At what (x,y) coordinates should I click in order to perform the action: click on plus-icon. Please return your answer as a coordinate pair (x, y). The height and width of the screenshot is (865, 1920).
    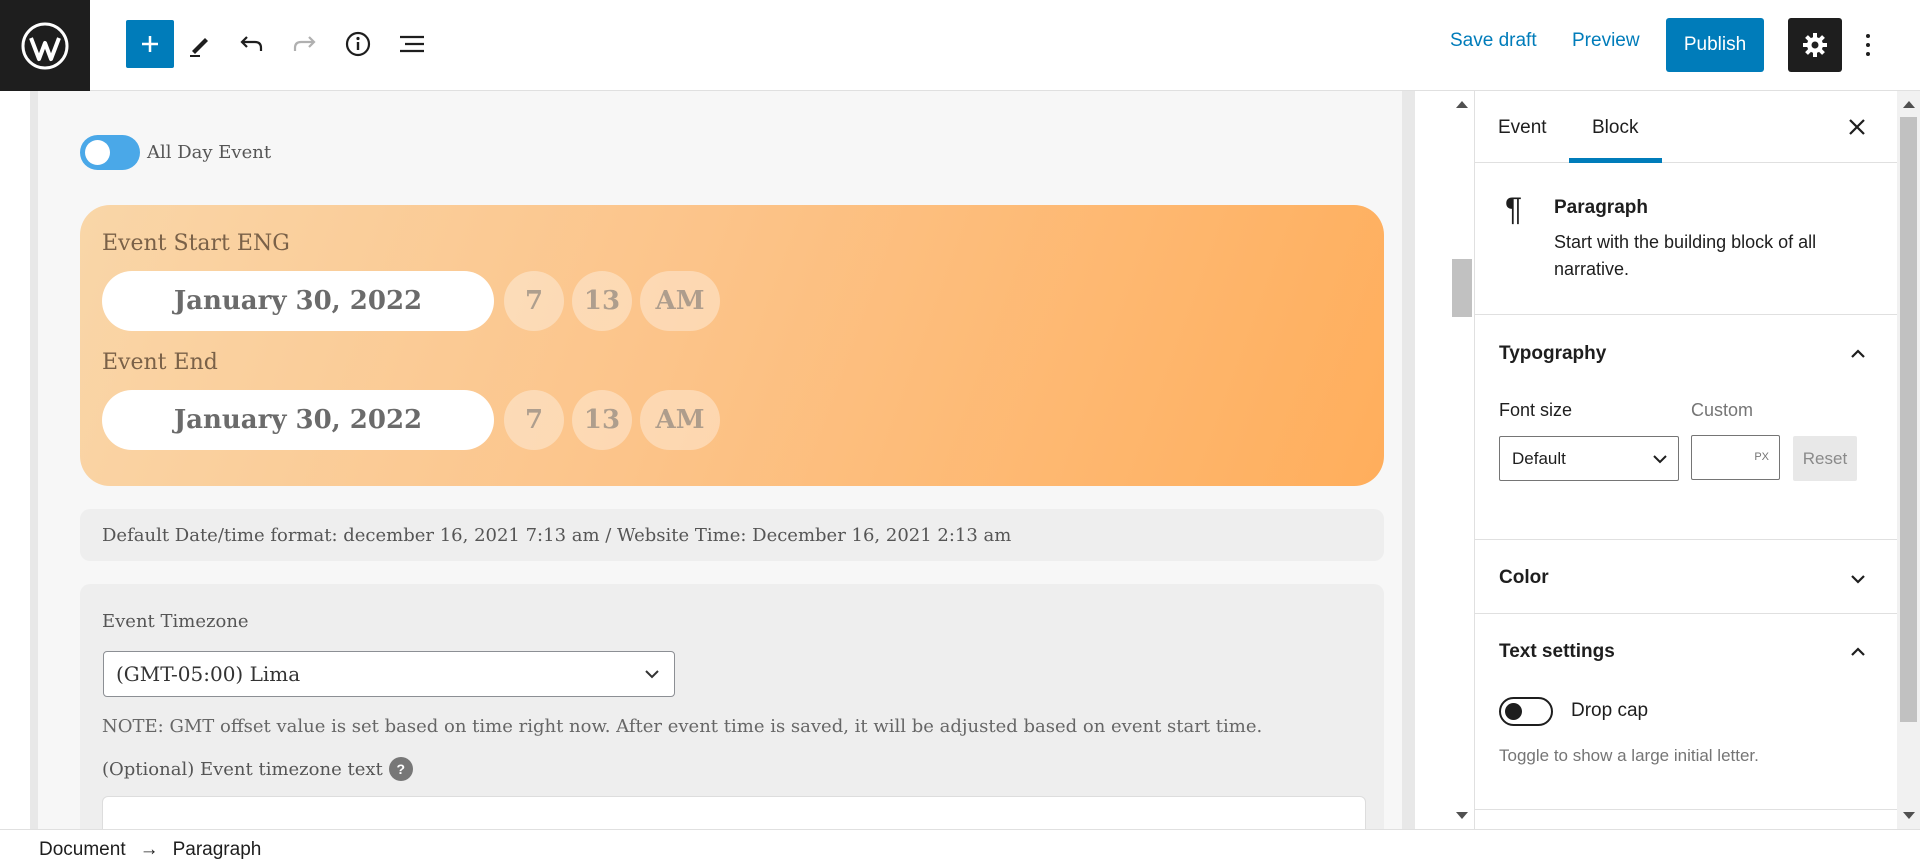
    Looking at the image, I should click on (150, 44).